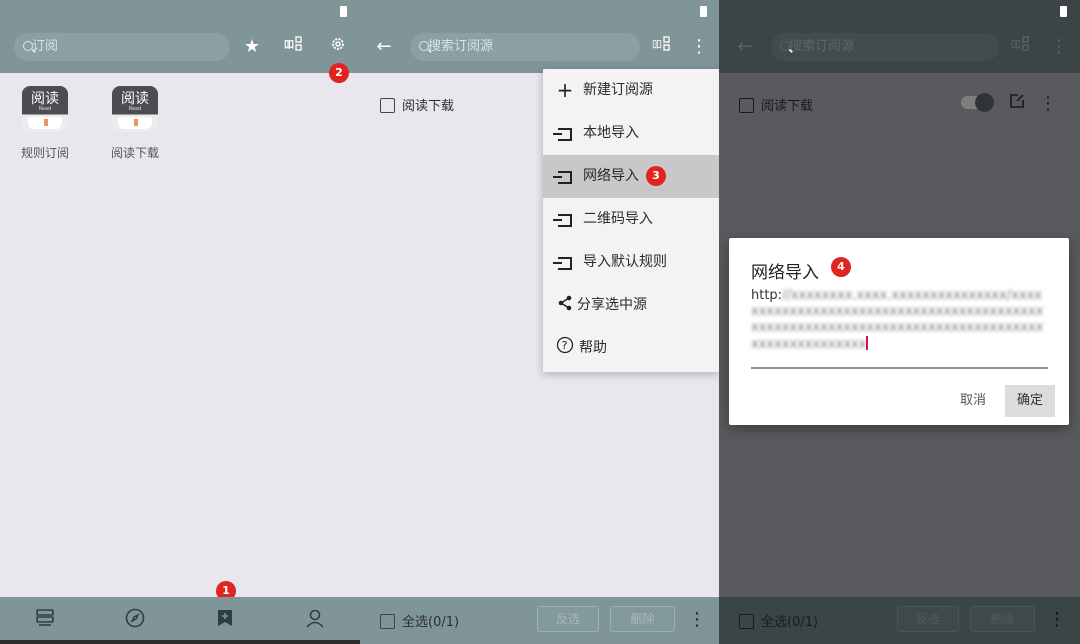  Describe the element at coordinates (631, 90) in the screenshot. I see `menu-item-new-source: + 新建订阅源` at that location.